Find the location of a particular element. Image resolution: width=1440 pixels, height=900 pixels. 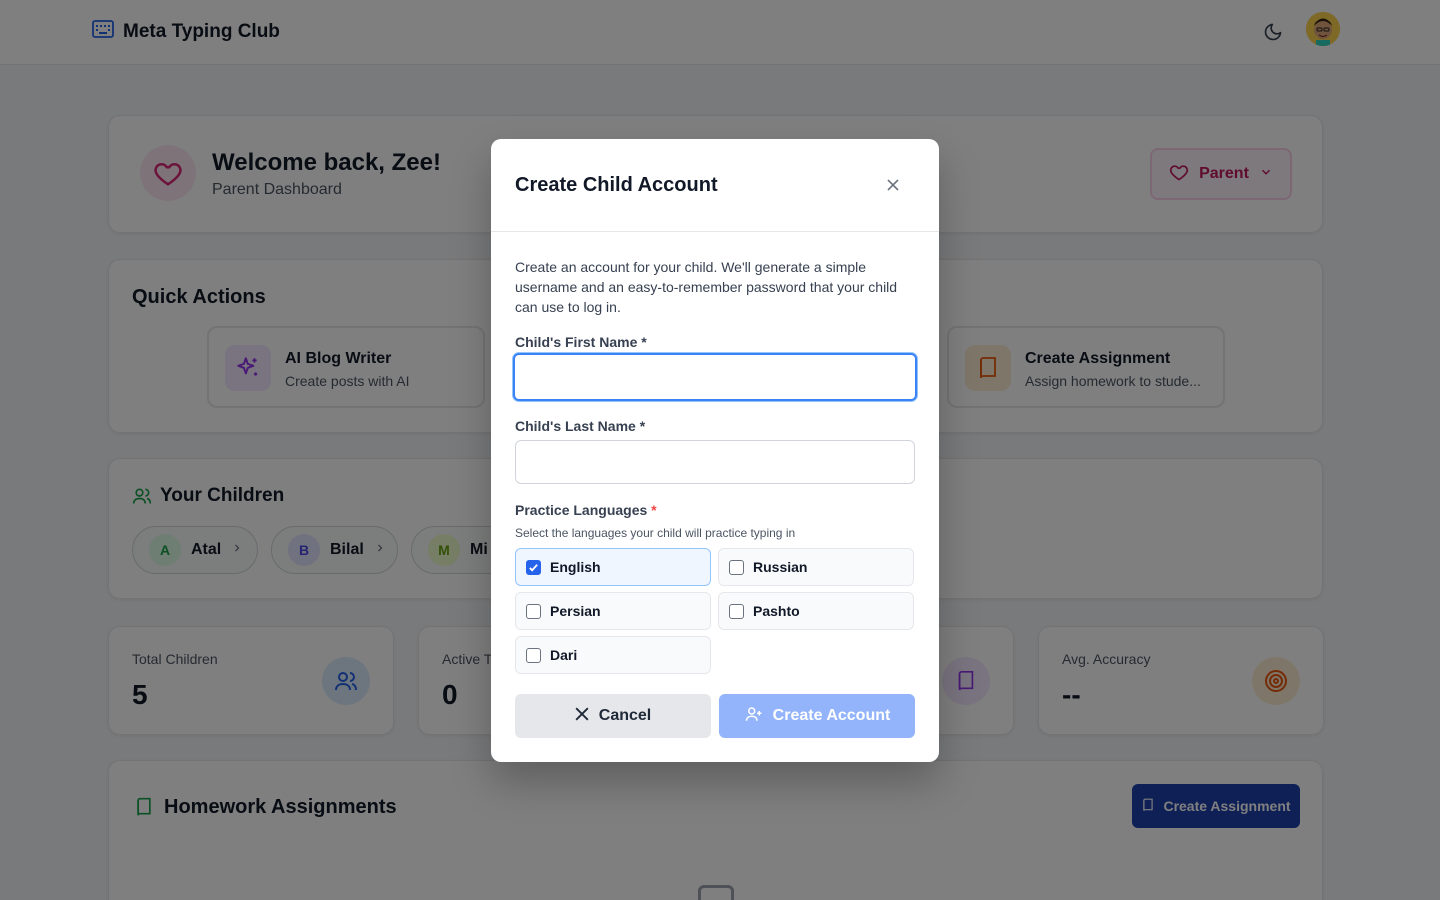

language-name: Pashto is located at coordinates (776, 611).